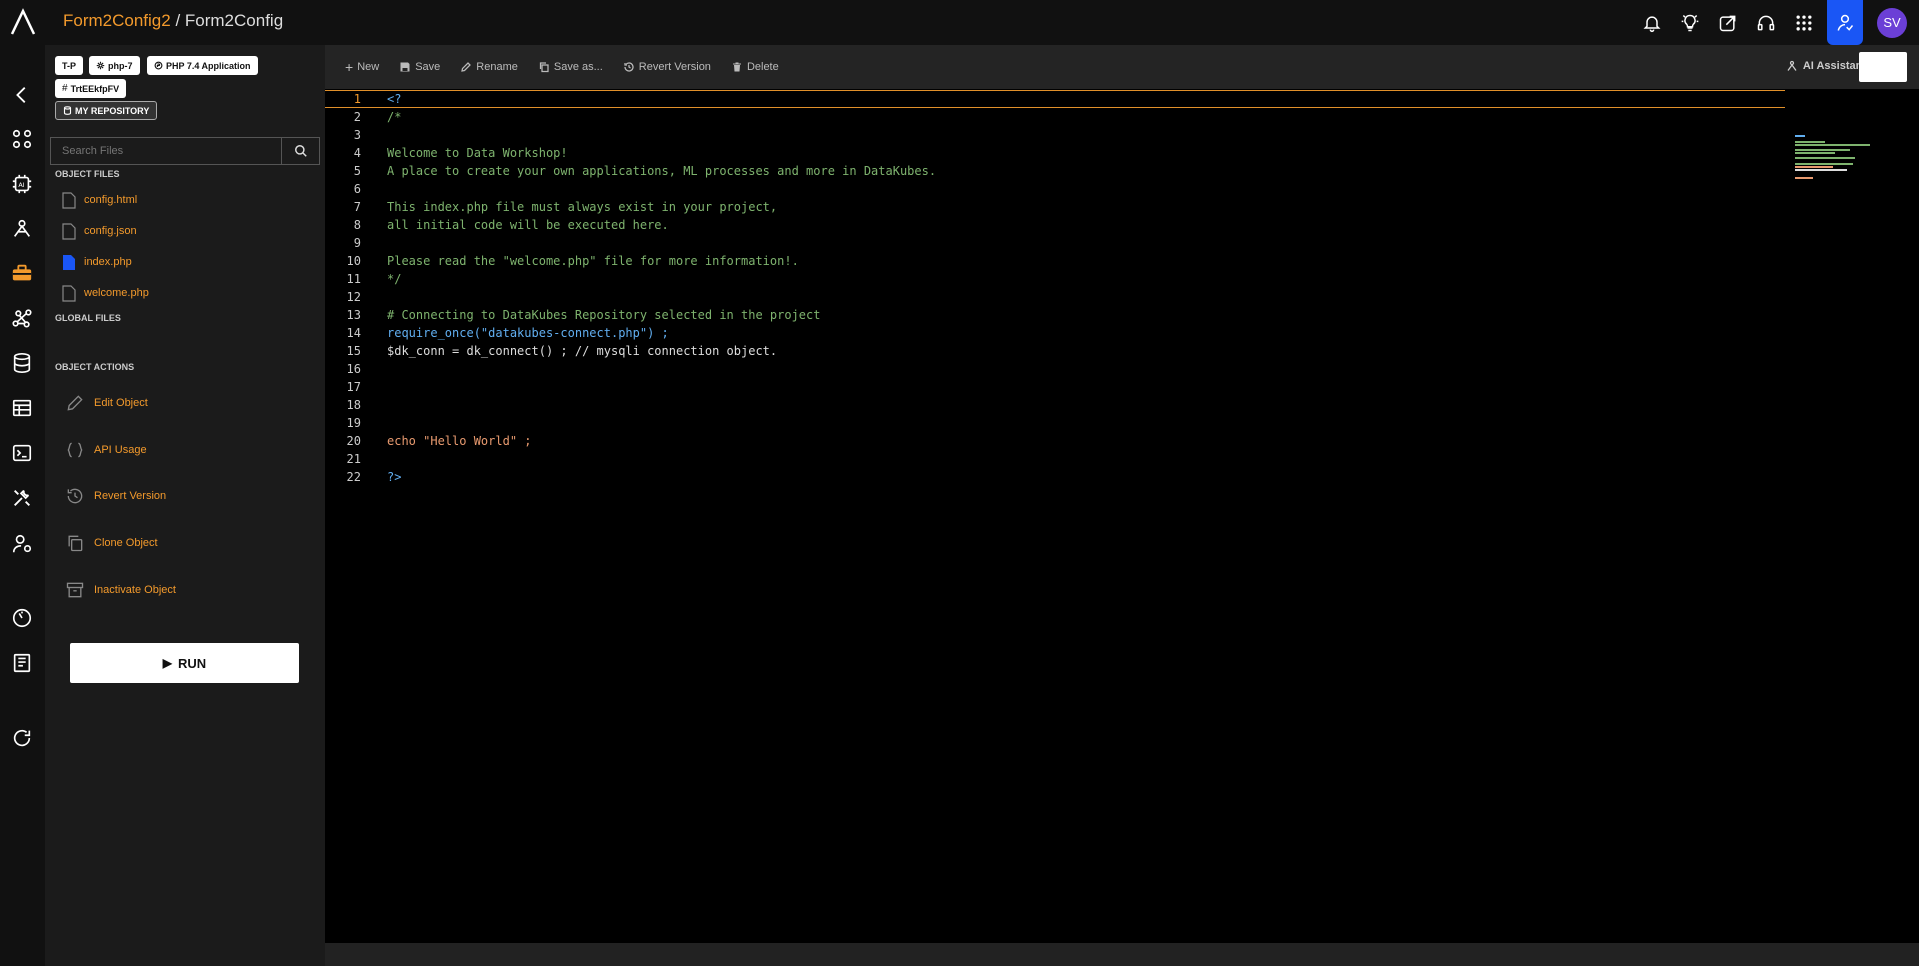  Describe the element at coordinates (192, 663) in the screenshot. I see `run-label: RUN` at that location.